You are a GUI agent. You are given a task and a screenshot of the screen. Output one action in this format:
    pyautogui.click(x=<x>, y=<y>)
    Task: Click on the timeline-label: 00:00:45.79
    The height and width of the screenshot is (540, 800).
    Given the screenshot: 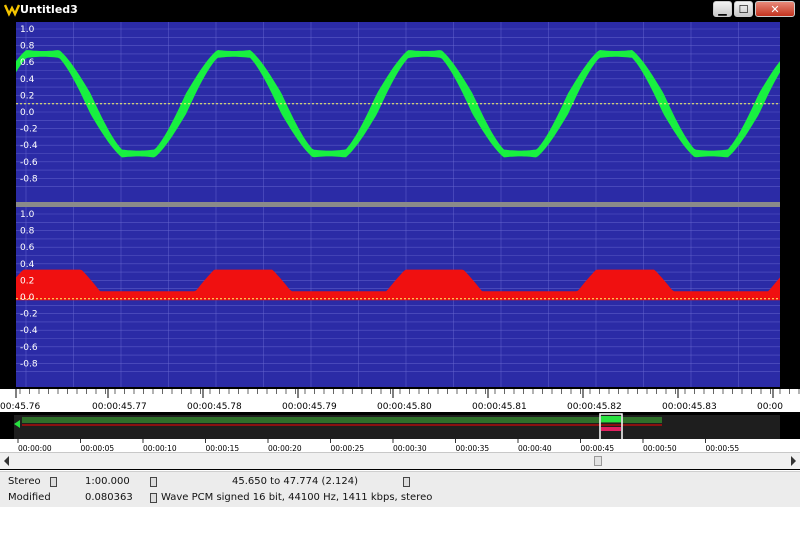 What is the action you would take?
    pyautogui.click(x=309, y=407)
    